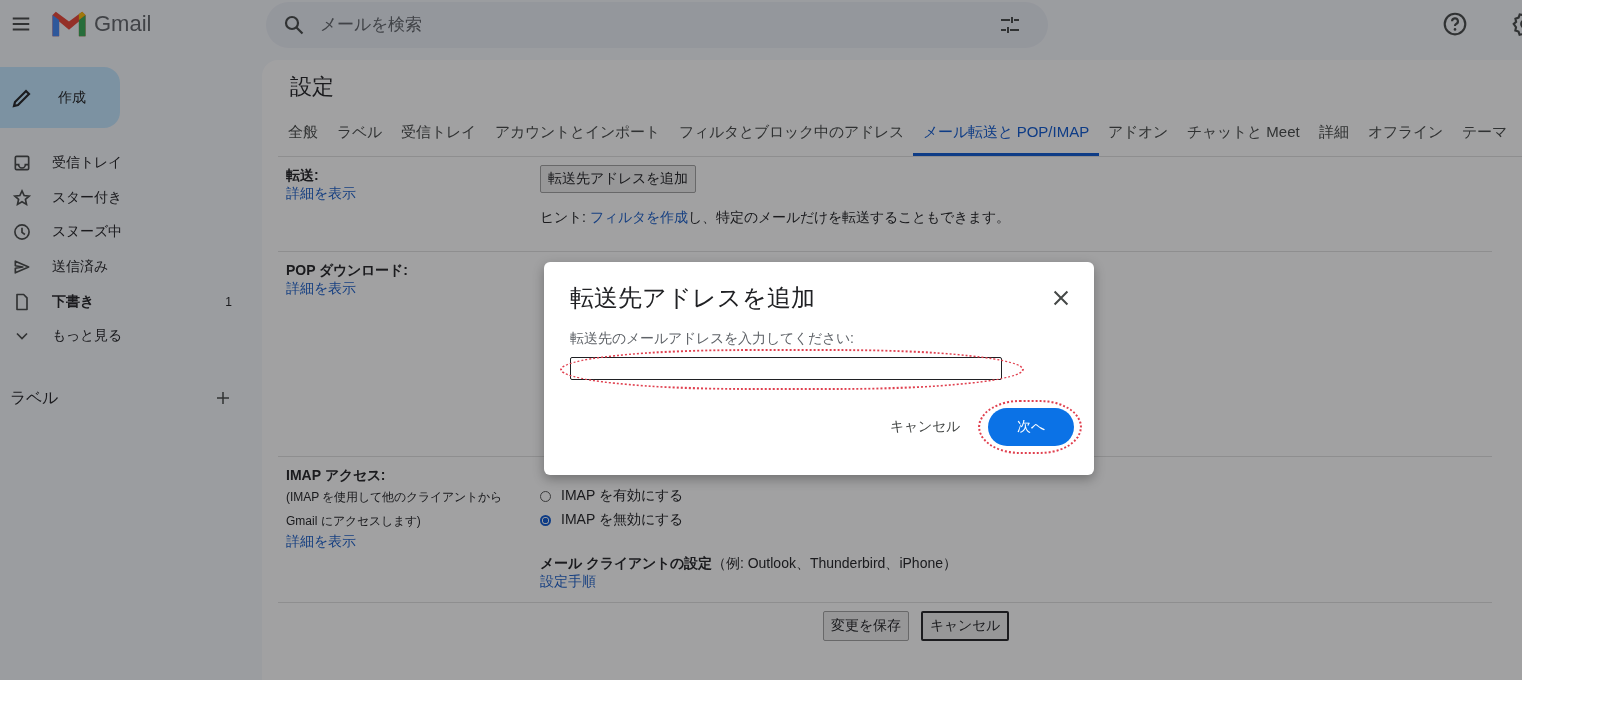  I want to click on settings-tab: 詳細, so click(1334, 136).